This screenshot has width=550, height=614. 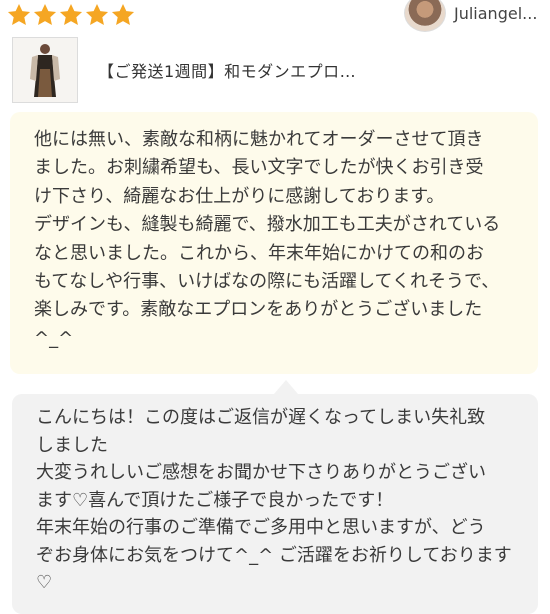 What do you see at coordinates (425, 16) in the screenshot?
I see `avatar` at bounding box center [425, 16].